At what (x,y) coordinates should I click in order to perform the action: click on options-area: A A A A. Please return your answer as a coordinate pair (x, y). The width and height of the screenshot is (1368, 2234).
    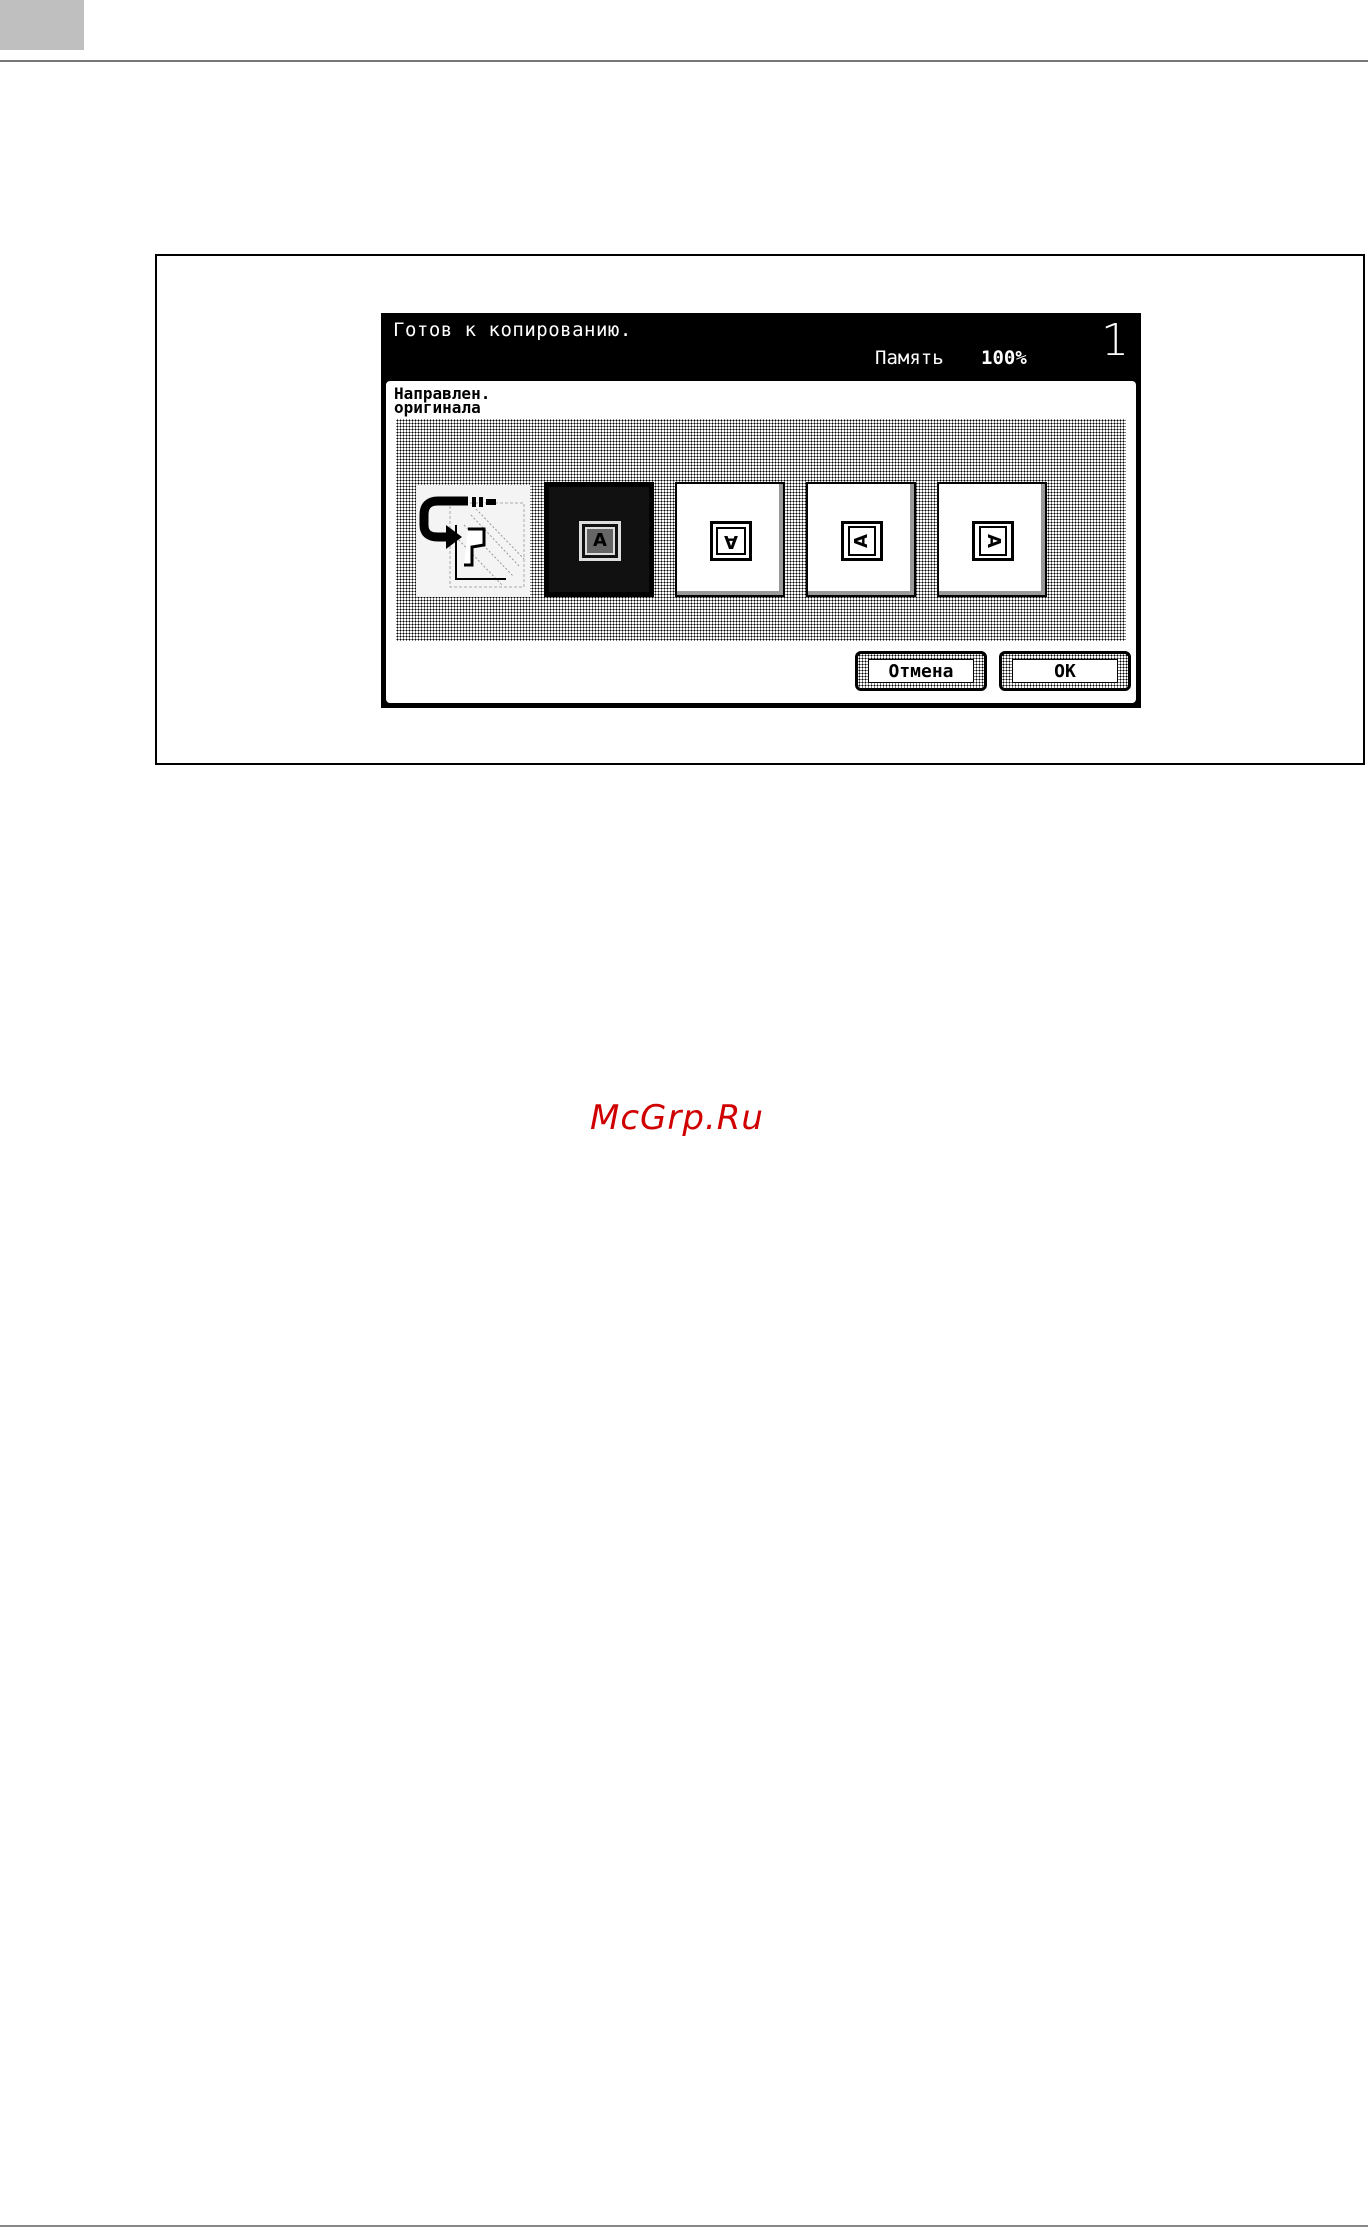
    Looking at the image, I should click on (761, 530).